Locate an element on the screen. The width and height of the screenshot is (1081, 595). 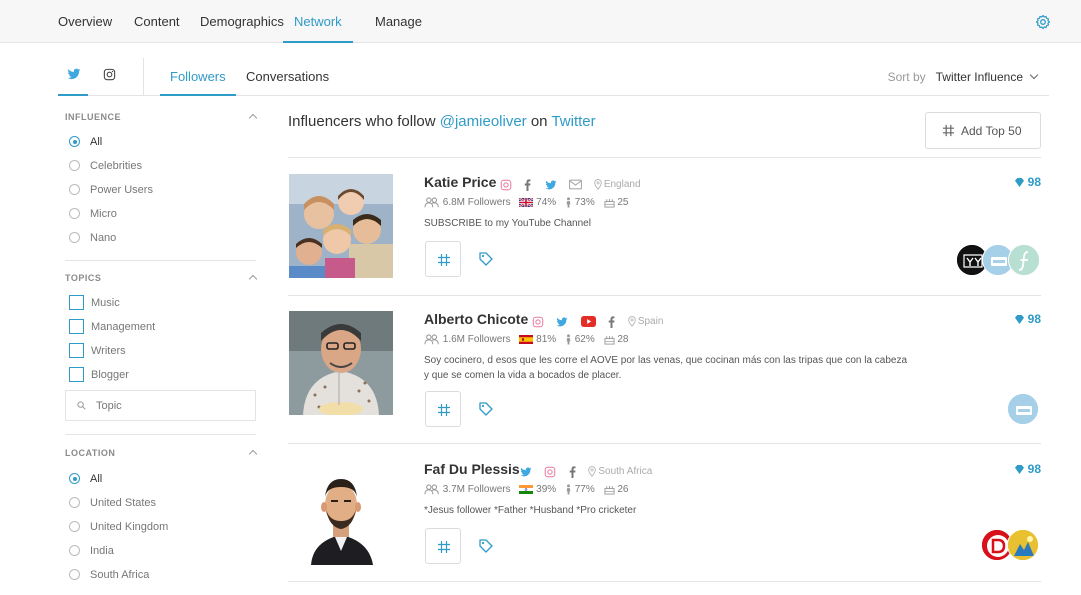
tab-manage: Manage is located at coordinates (398, 21).